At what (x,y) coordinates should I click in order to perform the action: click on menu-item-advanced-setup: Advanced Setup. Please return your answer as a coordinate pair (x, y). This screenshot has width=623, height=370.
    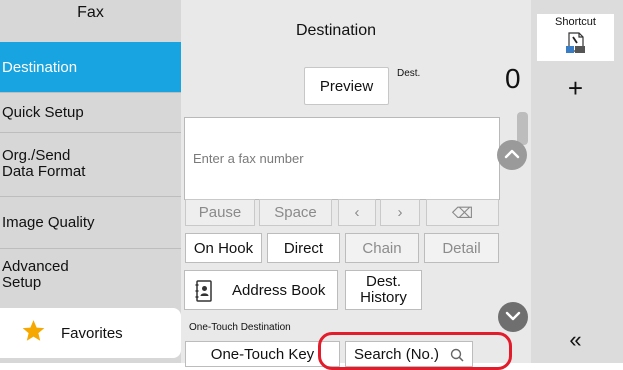
    Looking at the image, I should click on (90, 274).